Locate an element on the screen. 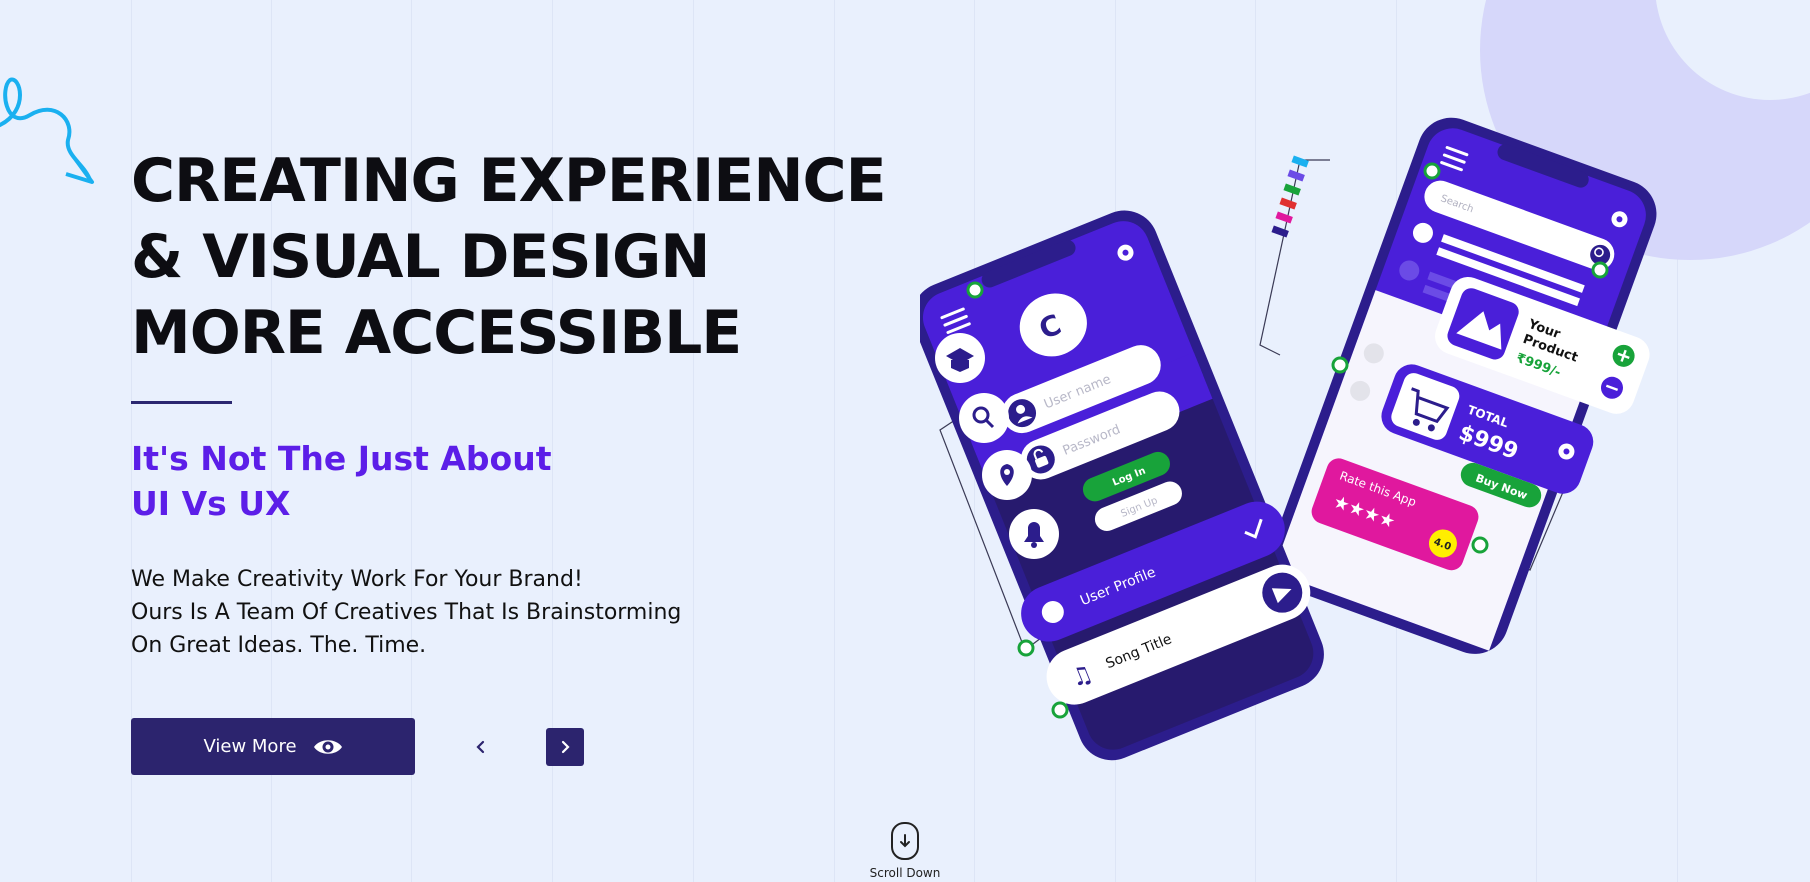  chevron-right-icon is located at coordinates (565, 747).